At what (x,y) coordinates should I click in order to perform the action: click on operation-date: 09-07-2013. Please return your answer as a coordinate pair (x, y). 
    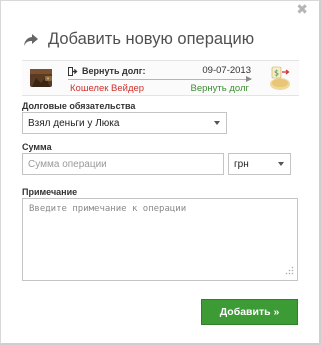
    Looking at the image, I should click on (226, 70).